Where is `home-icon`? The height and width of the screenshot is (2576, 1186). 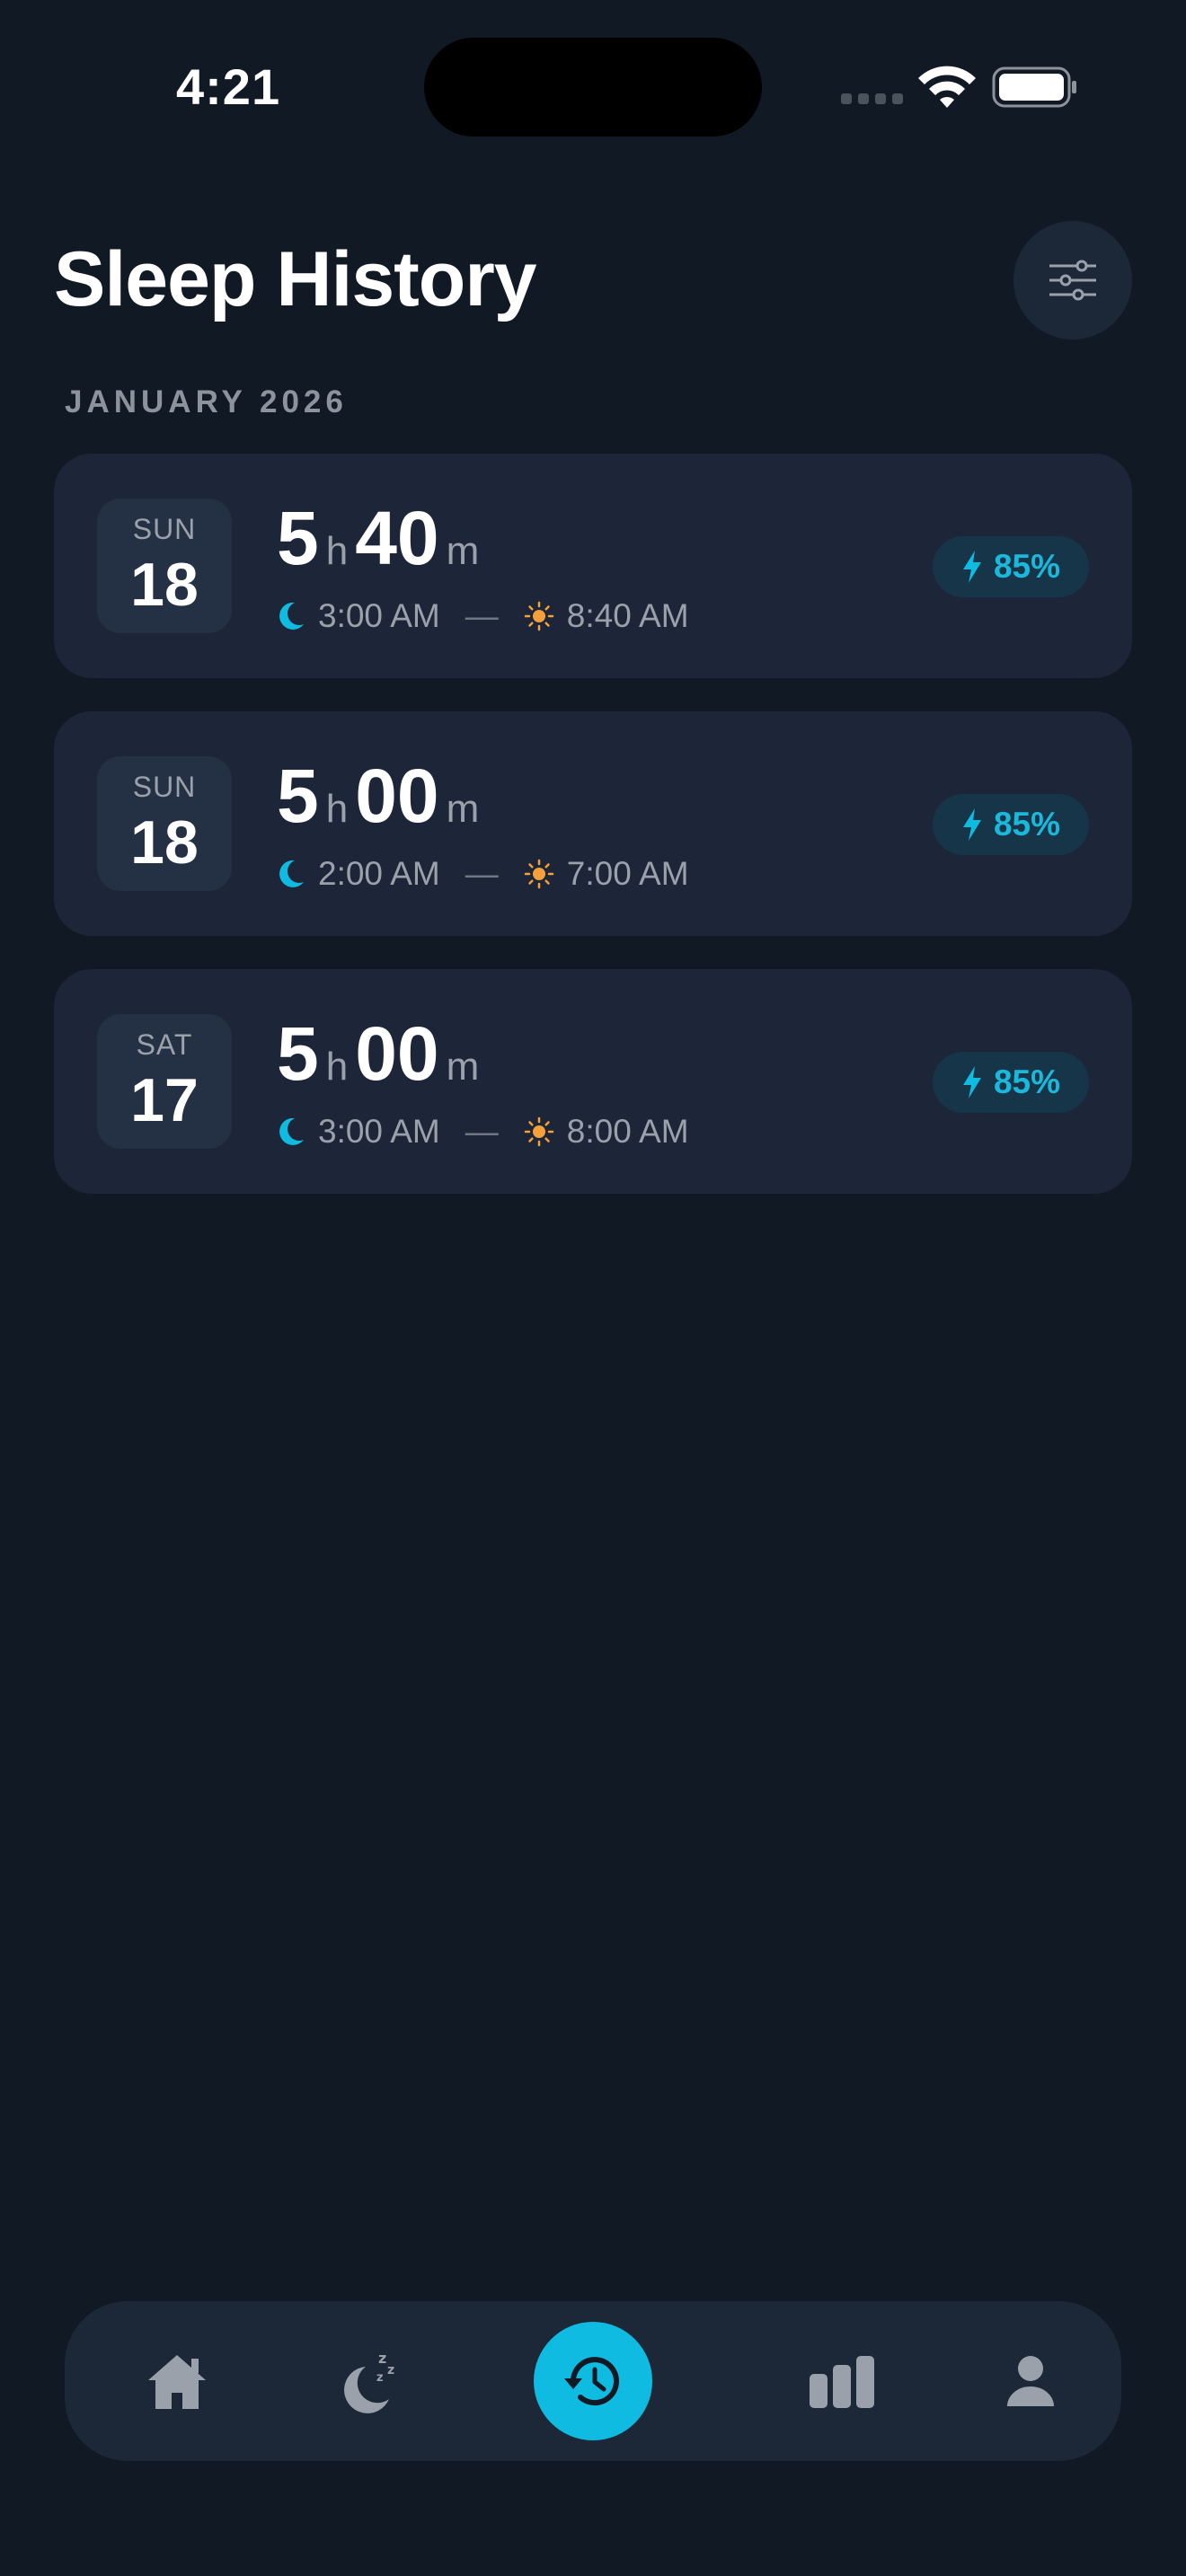
home-icon is located at coordinates (177, 2382).